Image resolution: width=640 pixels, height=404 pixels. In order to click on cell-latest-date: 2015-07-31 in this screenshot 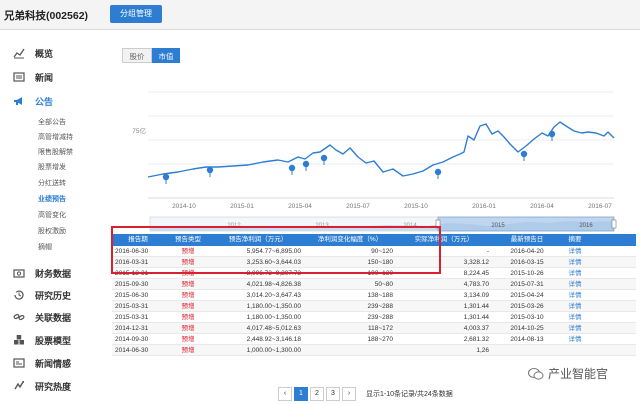, I will do `click(527, 284)`.